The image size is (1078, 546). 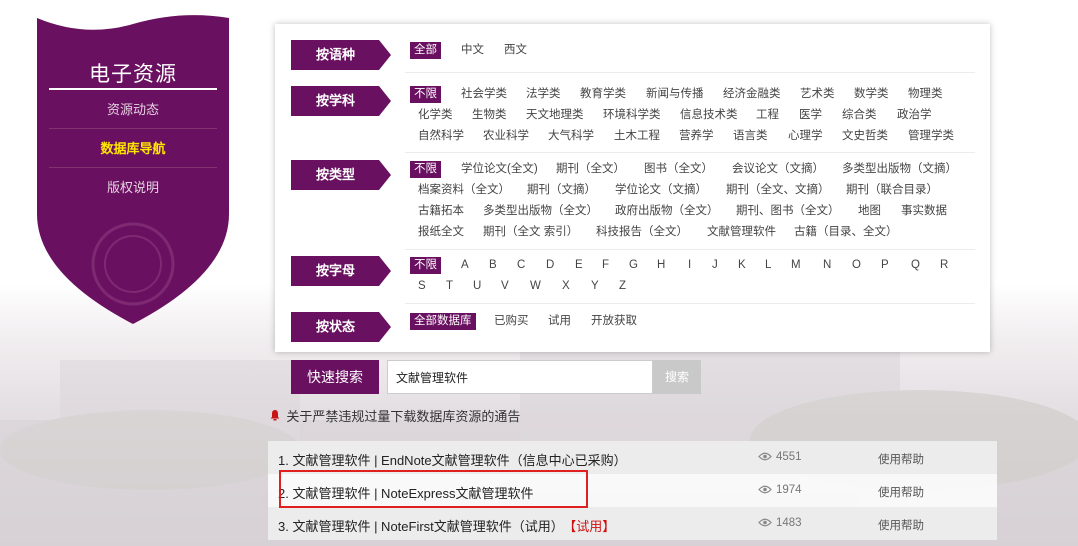 I want to click on letter-option: Q, so click(x=915, y=265).